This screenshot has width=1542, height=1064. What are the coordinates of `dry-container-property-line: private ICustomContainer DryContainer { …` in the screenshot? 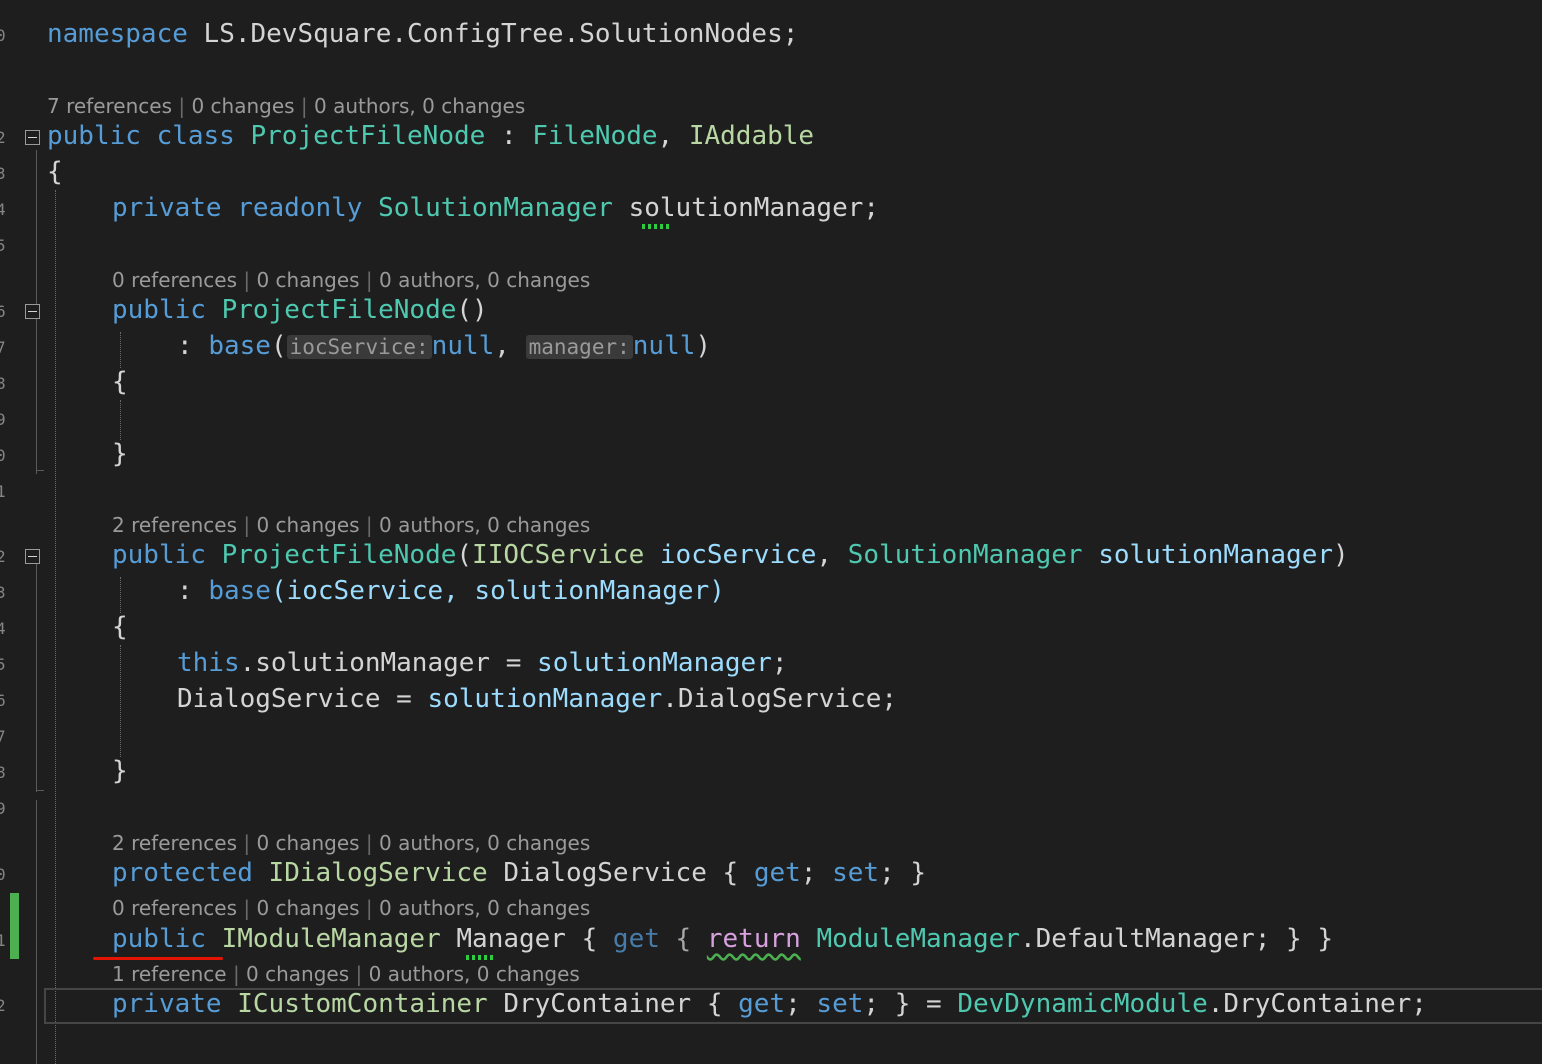 It's located at (769, 1004).